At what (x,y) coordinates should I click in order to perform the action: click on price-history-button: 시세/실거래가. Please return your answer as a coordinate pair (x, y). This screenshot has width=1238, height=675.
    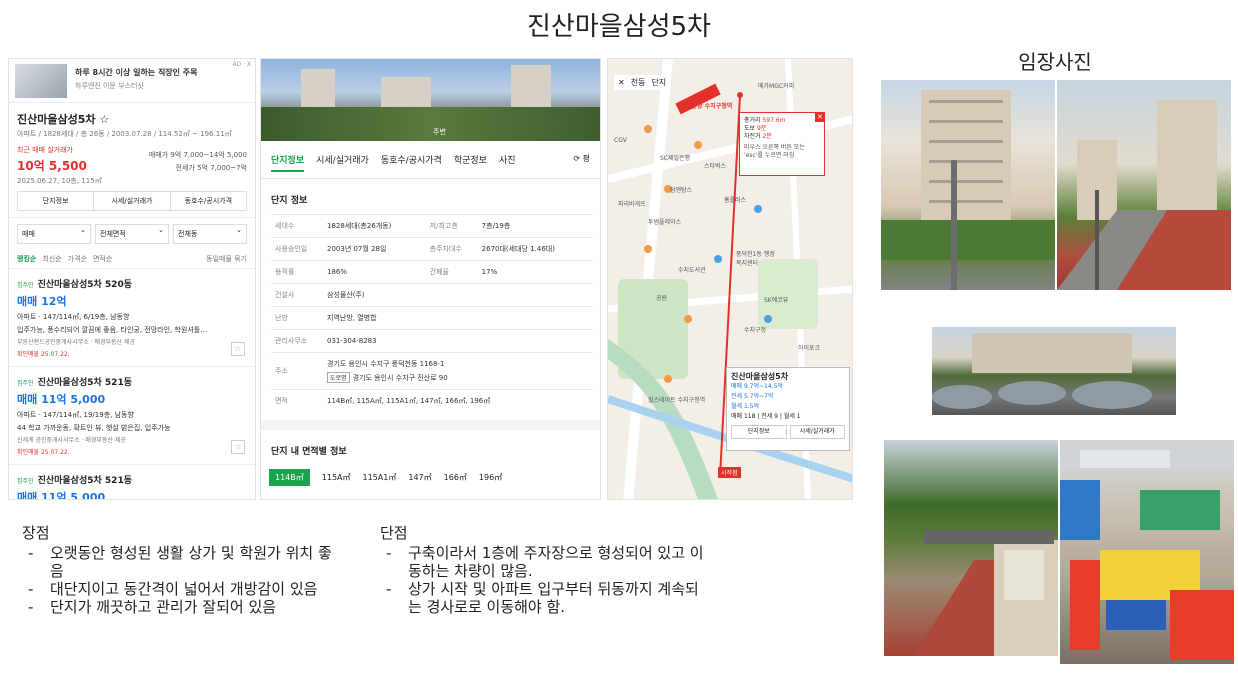
    Looking at the image, I should click on (132, 201).